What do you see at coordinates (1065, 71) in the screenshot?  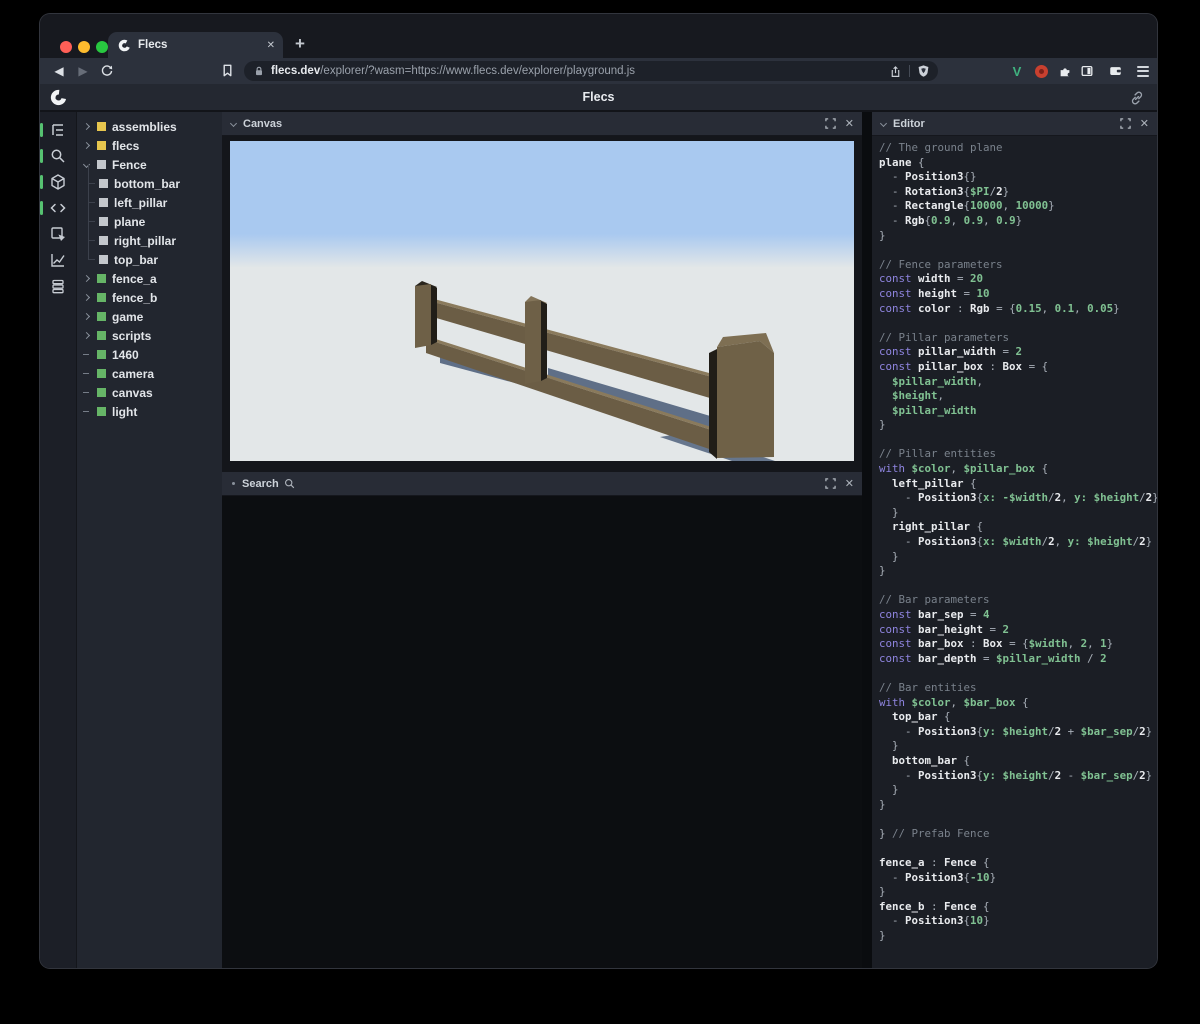 I see `extensions-puzzle-icon` at bounding box center [1065, 71].